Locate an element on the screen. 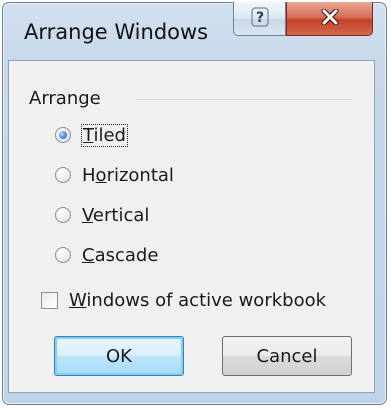 This screenshot has width=391, height=409. radio-horizontal: Horizontal is located at coordinates (114, 175).